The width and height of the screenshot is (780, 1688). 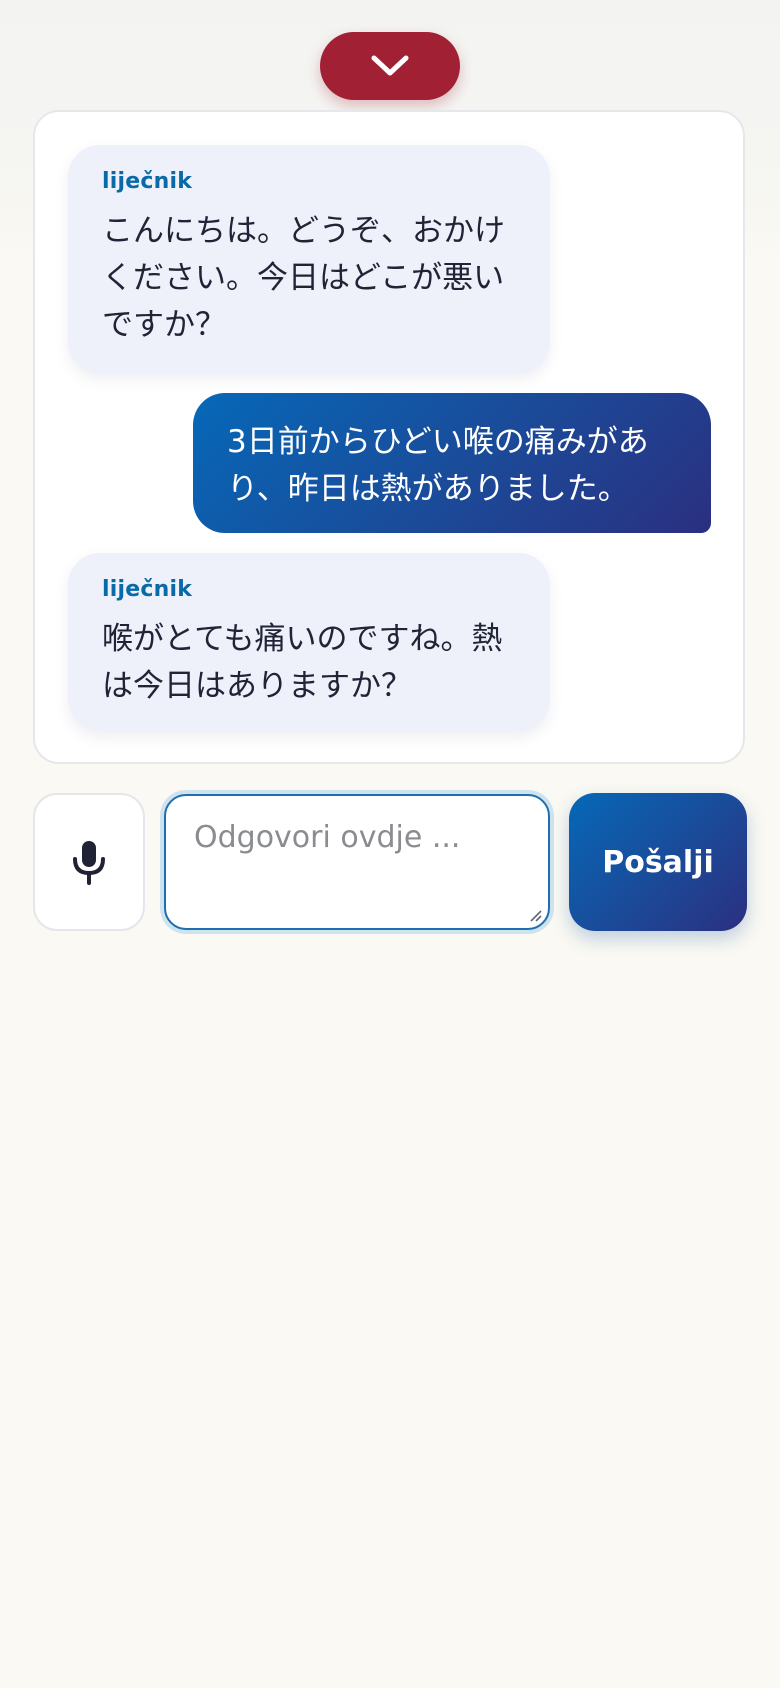 I want to click on message-text: 3日前からひどい喉の痛みがあり、昨日は熱がありました。, so click(x=438, y=465).